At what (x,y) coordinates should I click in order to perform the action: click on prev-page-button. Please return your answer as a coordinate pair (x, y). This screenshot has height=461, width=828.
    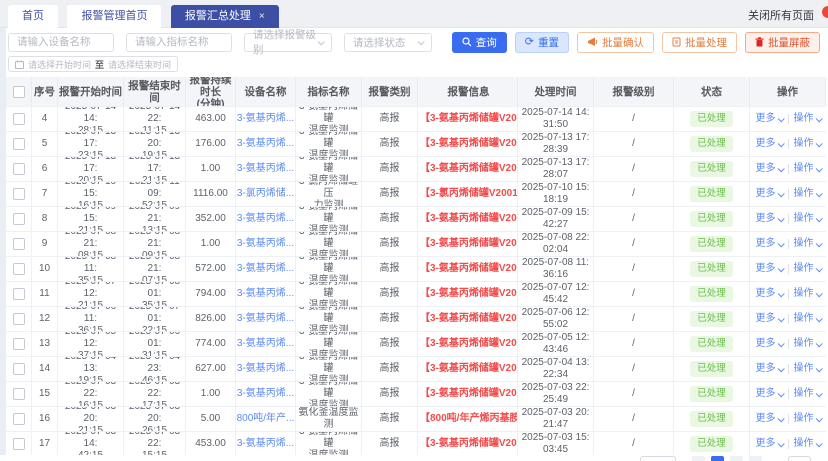
    Looking at the image, I should click on (698, 458).